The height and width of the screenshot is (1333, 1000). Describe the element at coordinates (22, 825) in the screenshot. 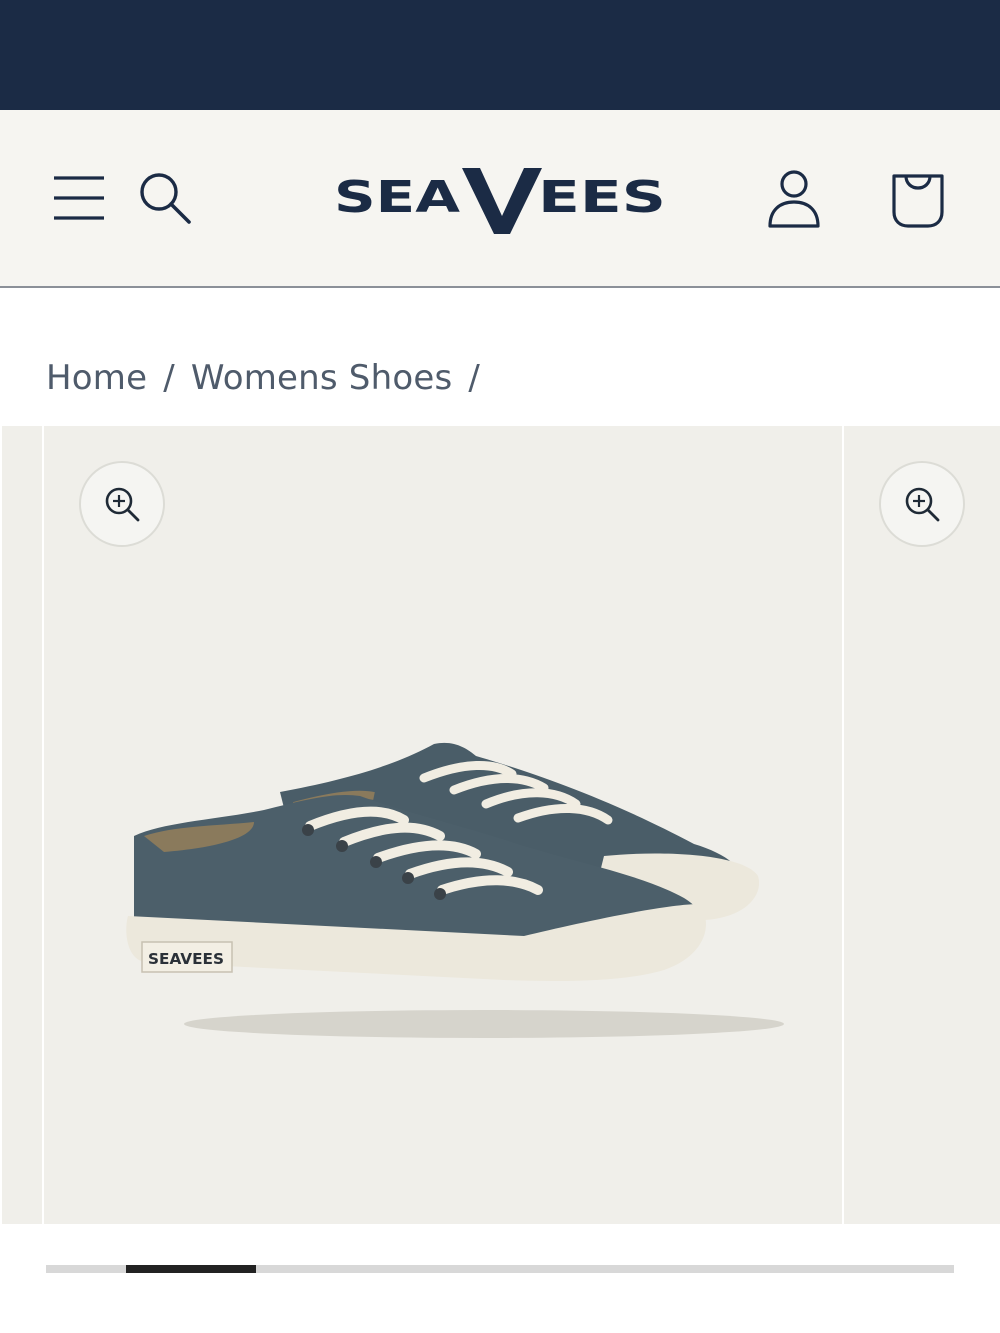

I see `gallery-slide-previous` at that location.